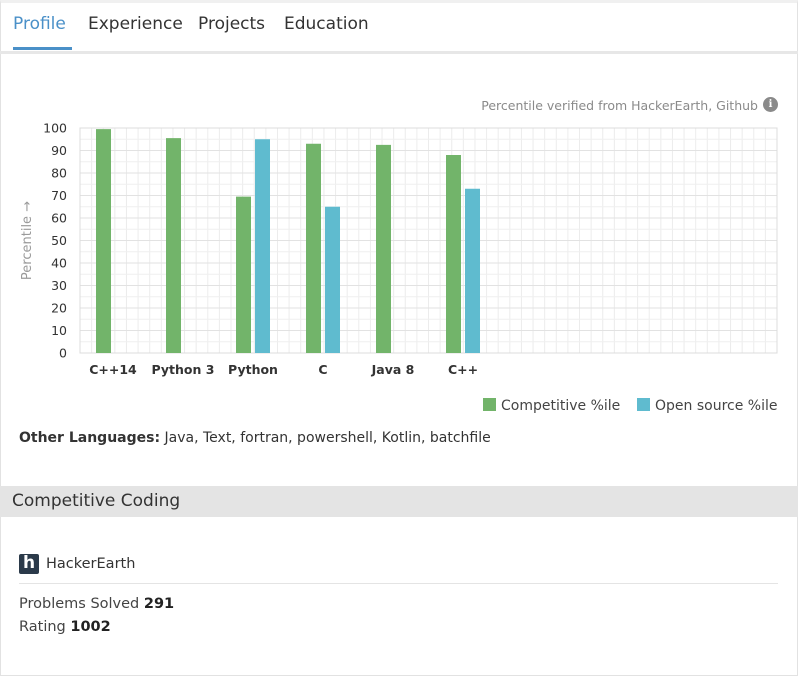 The height and width of the screenshot is (676, 798). Describe the element at coordinates (29, 564) in the screenshot. I see `hackerearth-logo-icon: h` at that location.